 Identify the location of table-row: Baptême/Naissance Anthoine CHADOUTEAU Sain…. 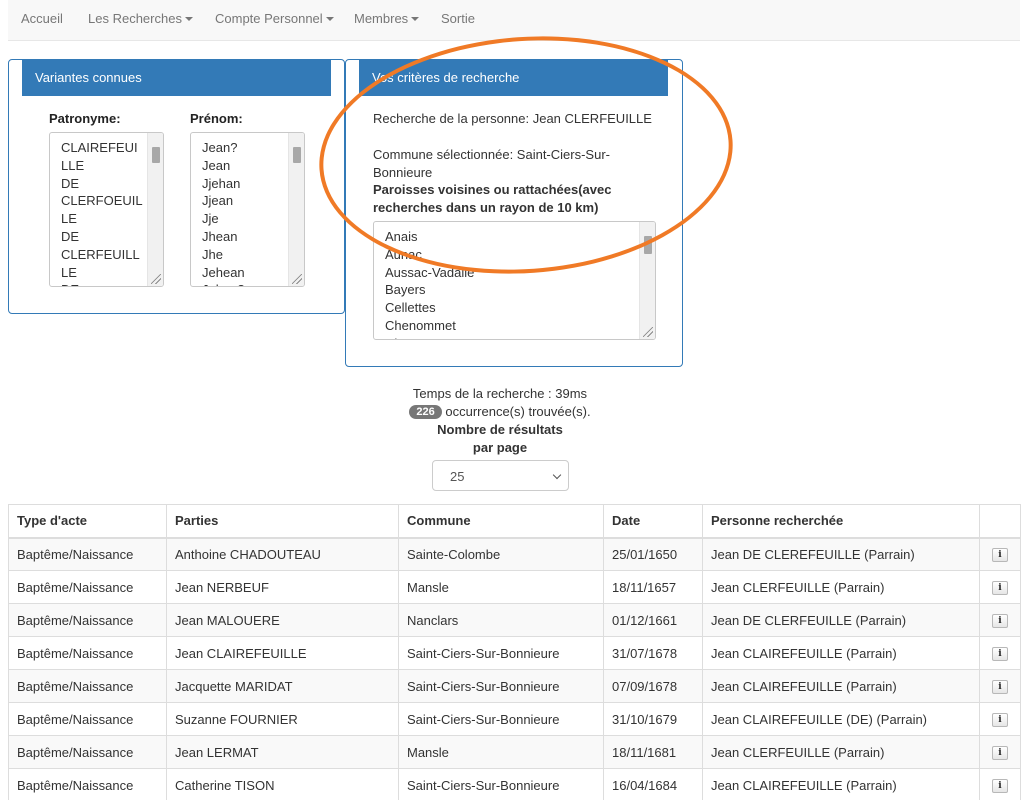
(514, 554).